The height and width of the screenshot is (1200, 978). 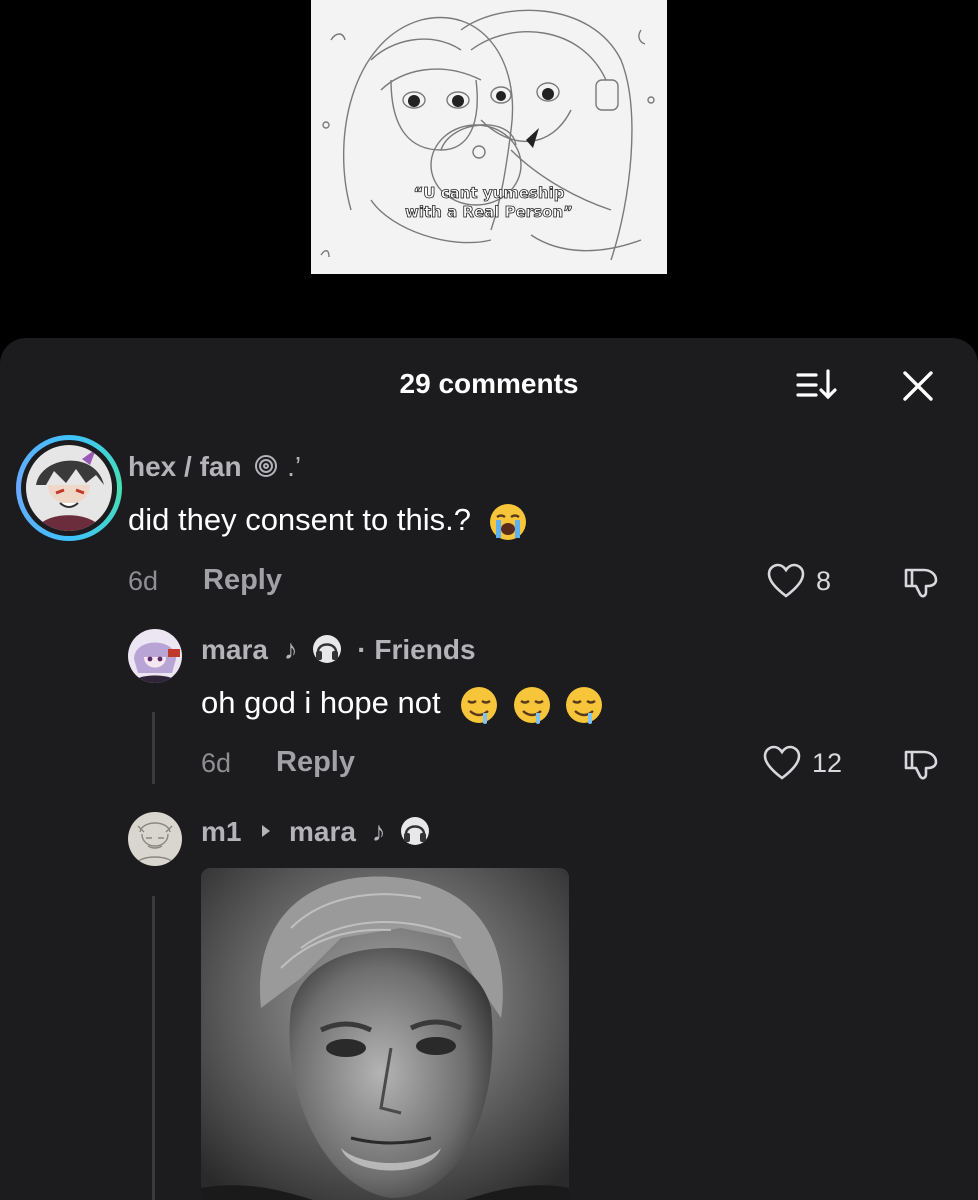 I want to click on video-thumbnail: “U cant yumeship with a Real Person”, so click(x=489, y=137).